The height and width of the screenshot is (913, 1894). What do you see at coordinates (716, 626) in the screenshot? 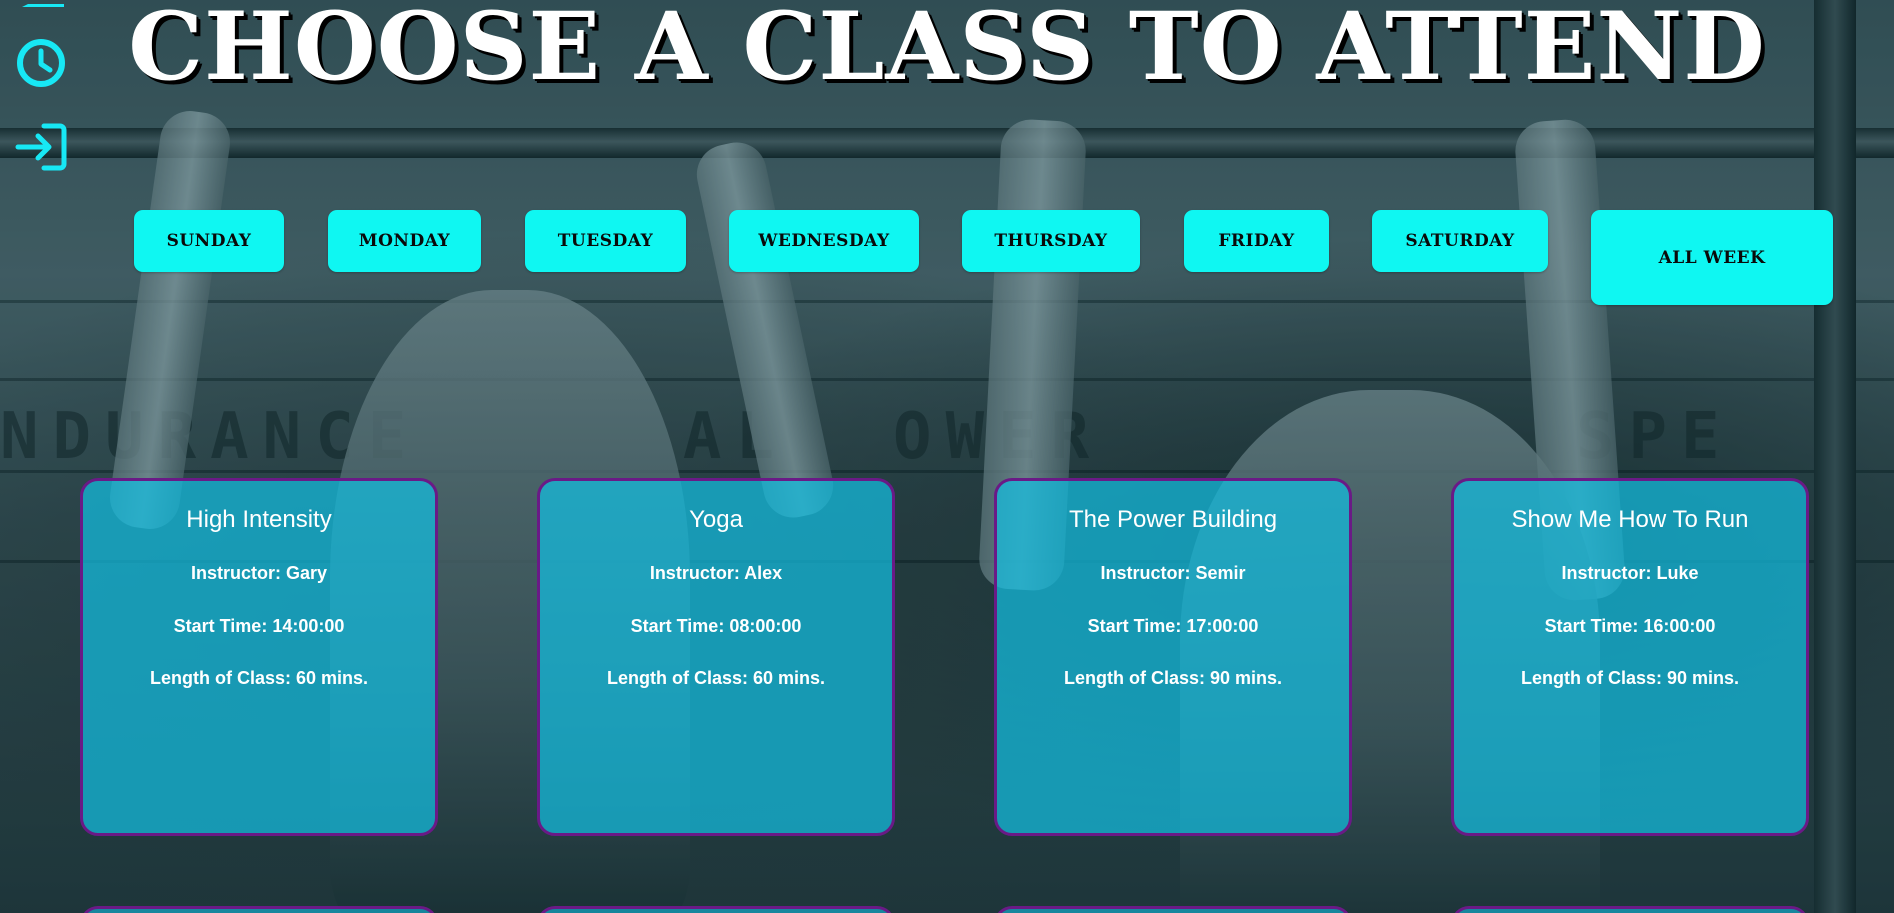
I see `class-start-time: Start Time: 08:00:00` at bounding box center [716, 626].